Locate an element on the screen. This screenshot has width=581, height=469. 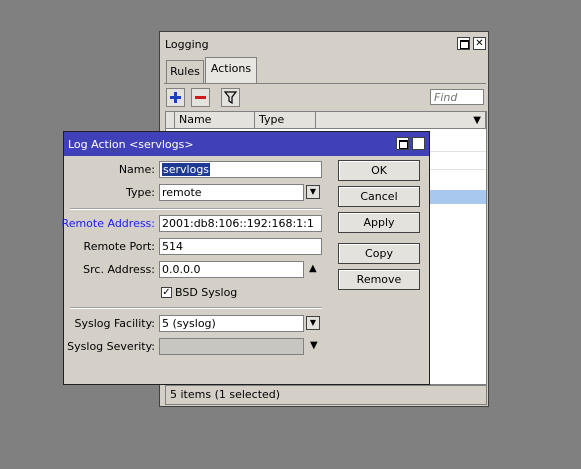
syslog-facility-label: Syslog Facility: is located at coordinates (115, 323).